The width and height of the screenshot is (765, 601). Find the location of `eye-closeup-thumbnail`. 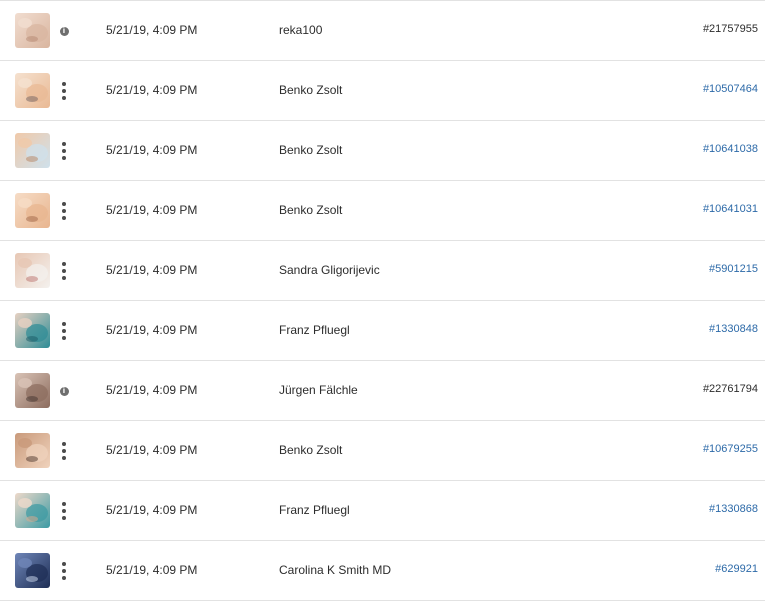

eye-closeup-thumbnail is located at coordinates (32, 450).